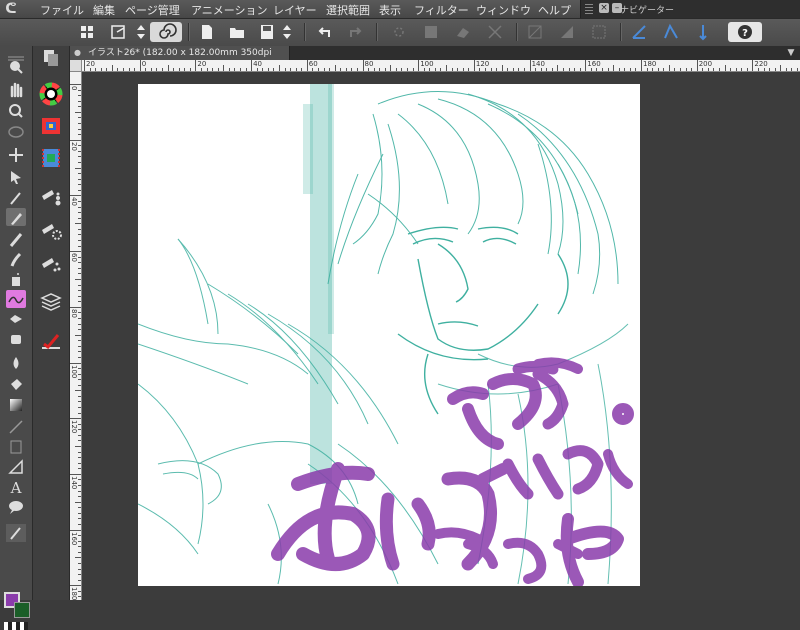  Describe the element at coordinates (16, 155) in the screenshot. I see `move-icon` at that location.